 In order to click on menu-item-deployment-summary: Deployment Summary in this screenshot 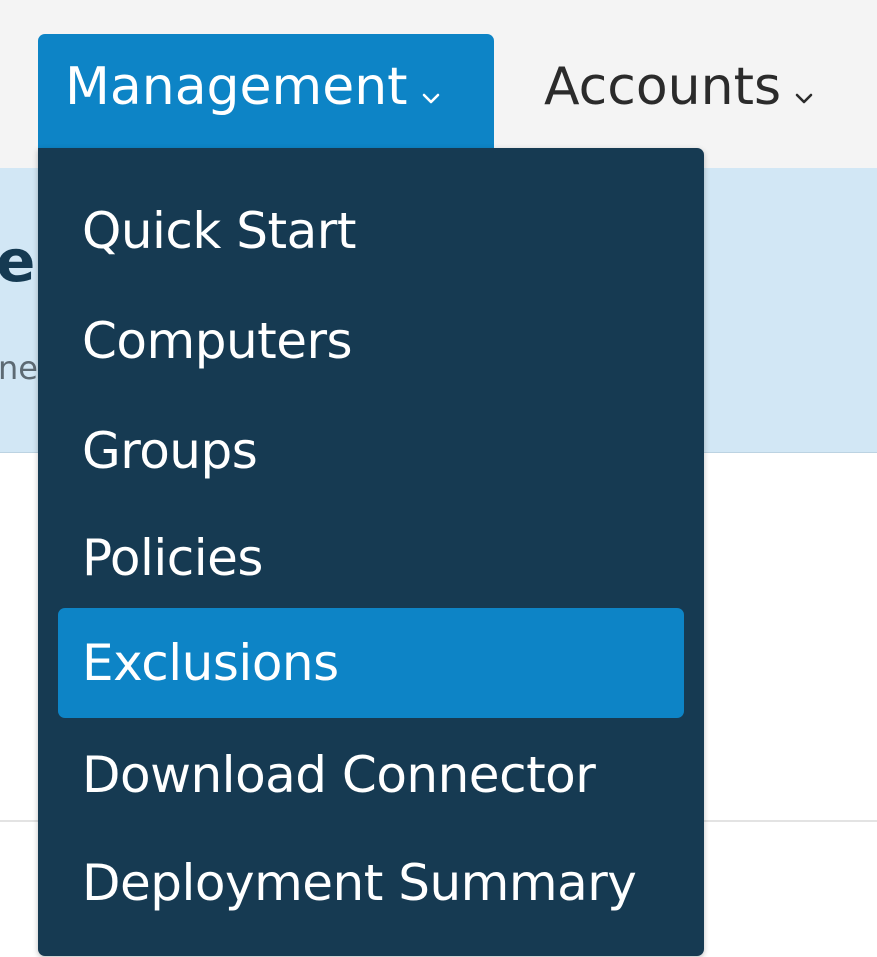, I will do `click(371, 883)`.